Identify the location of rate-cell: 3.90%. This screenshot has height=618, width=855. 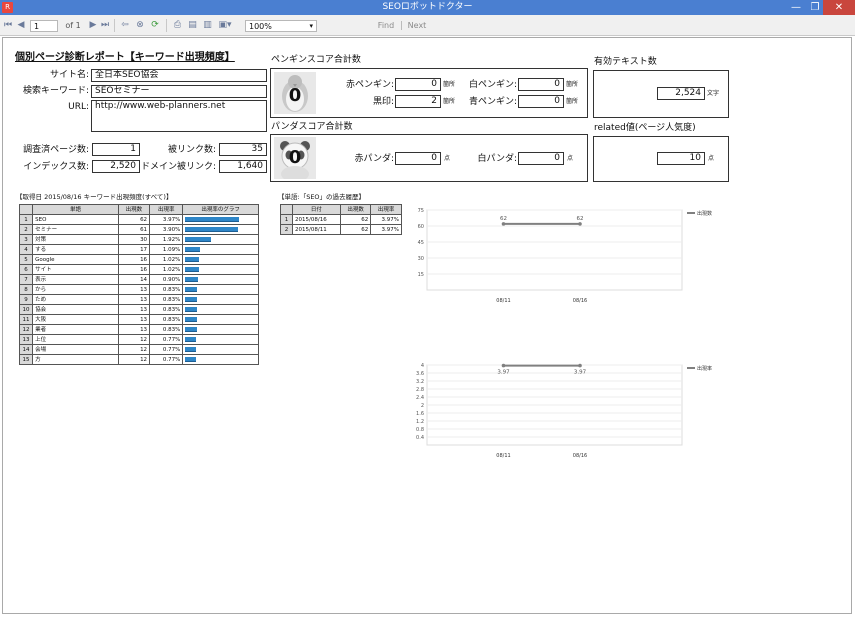
(166, 229).